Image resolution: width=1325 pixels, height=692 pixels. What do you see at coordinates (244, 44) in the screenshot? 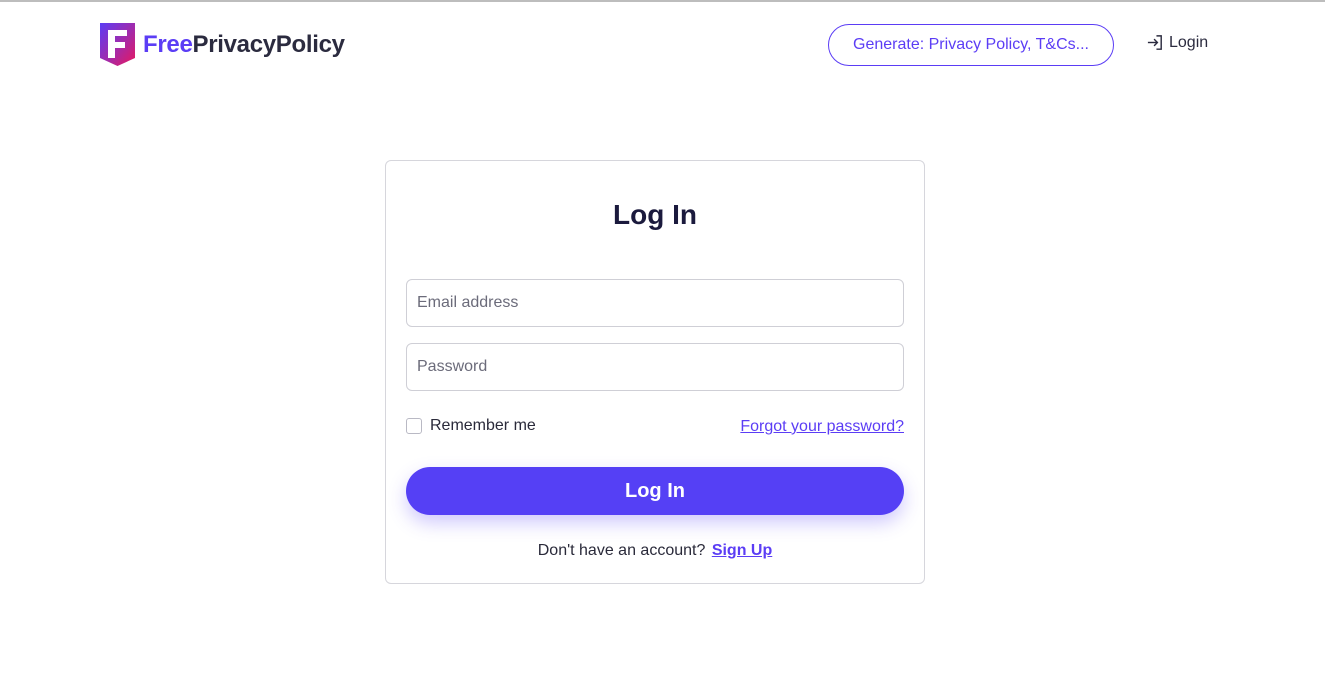
I see `brand-name: FreePrivacyPolicy` at bounding box center [244, 44].